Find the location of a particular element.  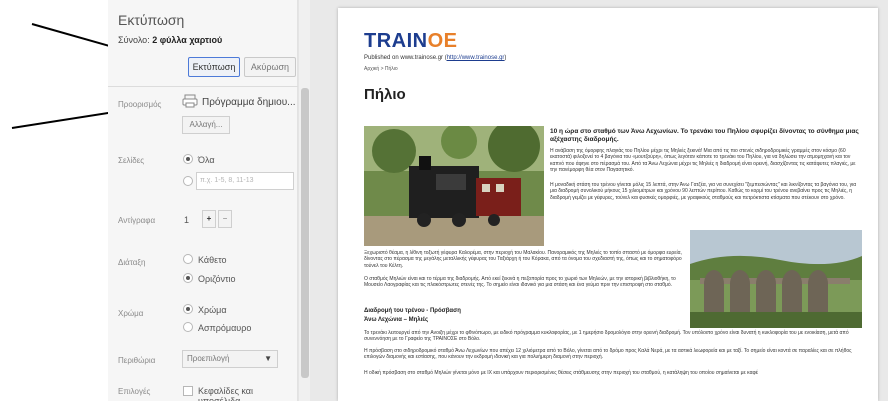

route-subheading: Άνω Λεχώνια – Μηλιές is located at coordinates (396, 320).